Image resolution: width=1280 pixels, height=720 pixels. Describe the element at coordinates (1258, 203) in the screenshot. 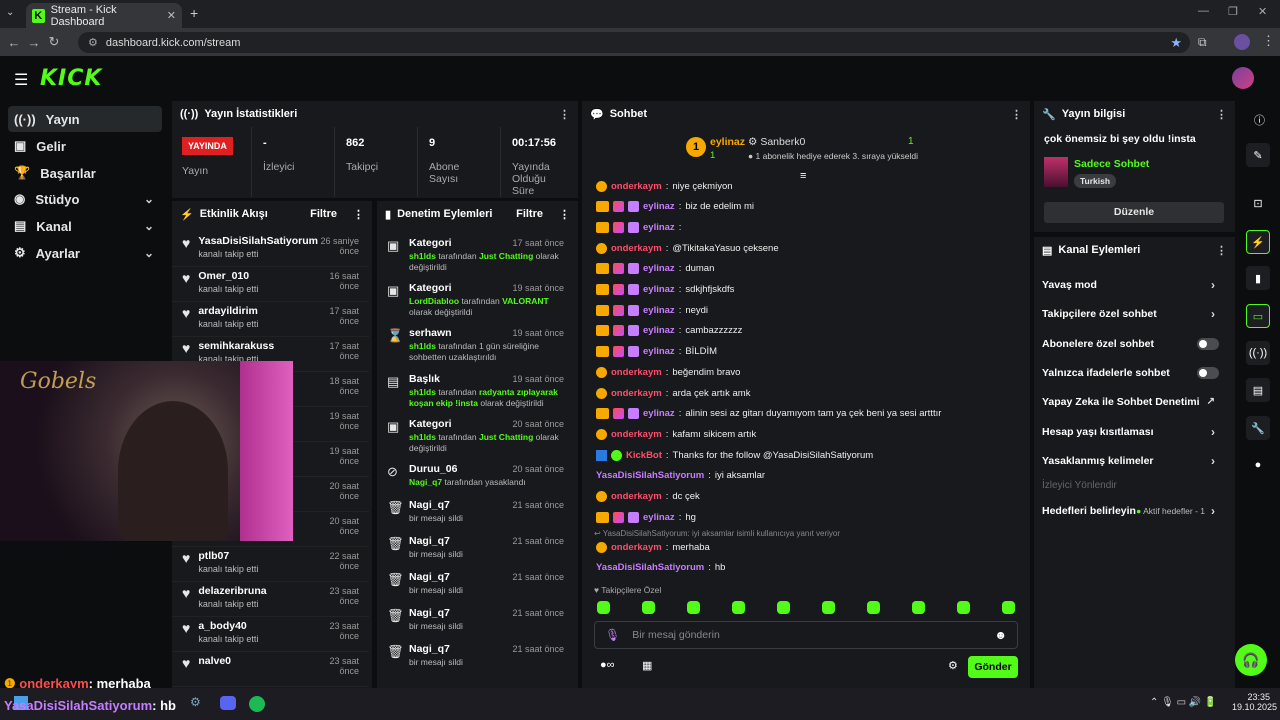

I see `focus-icon: ⊡` at that location.